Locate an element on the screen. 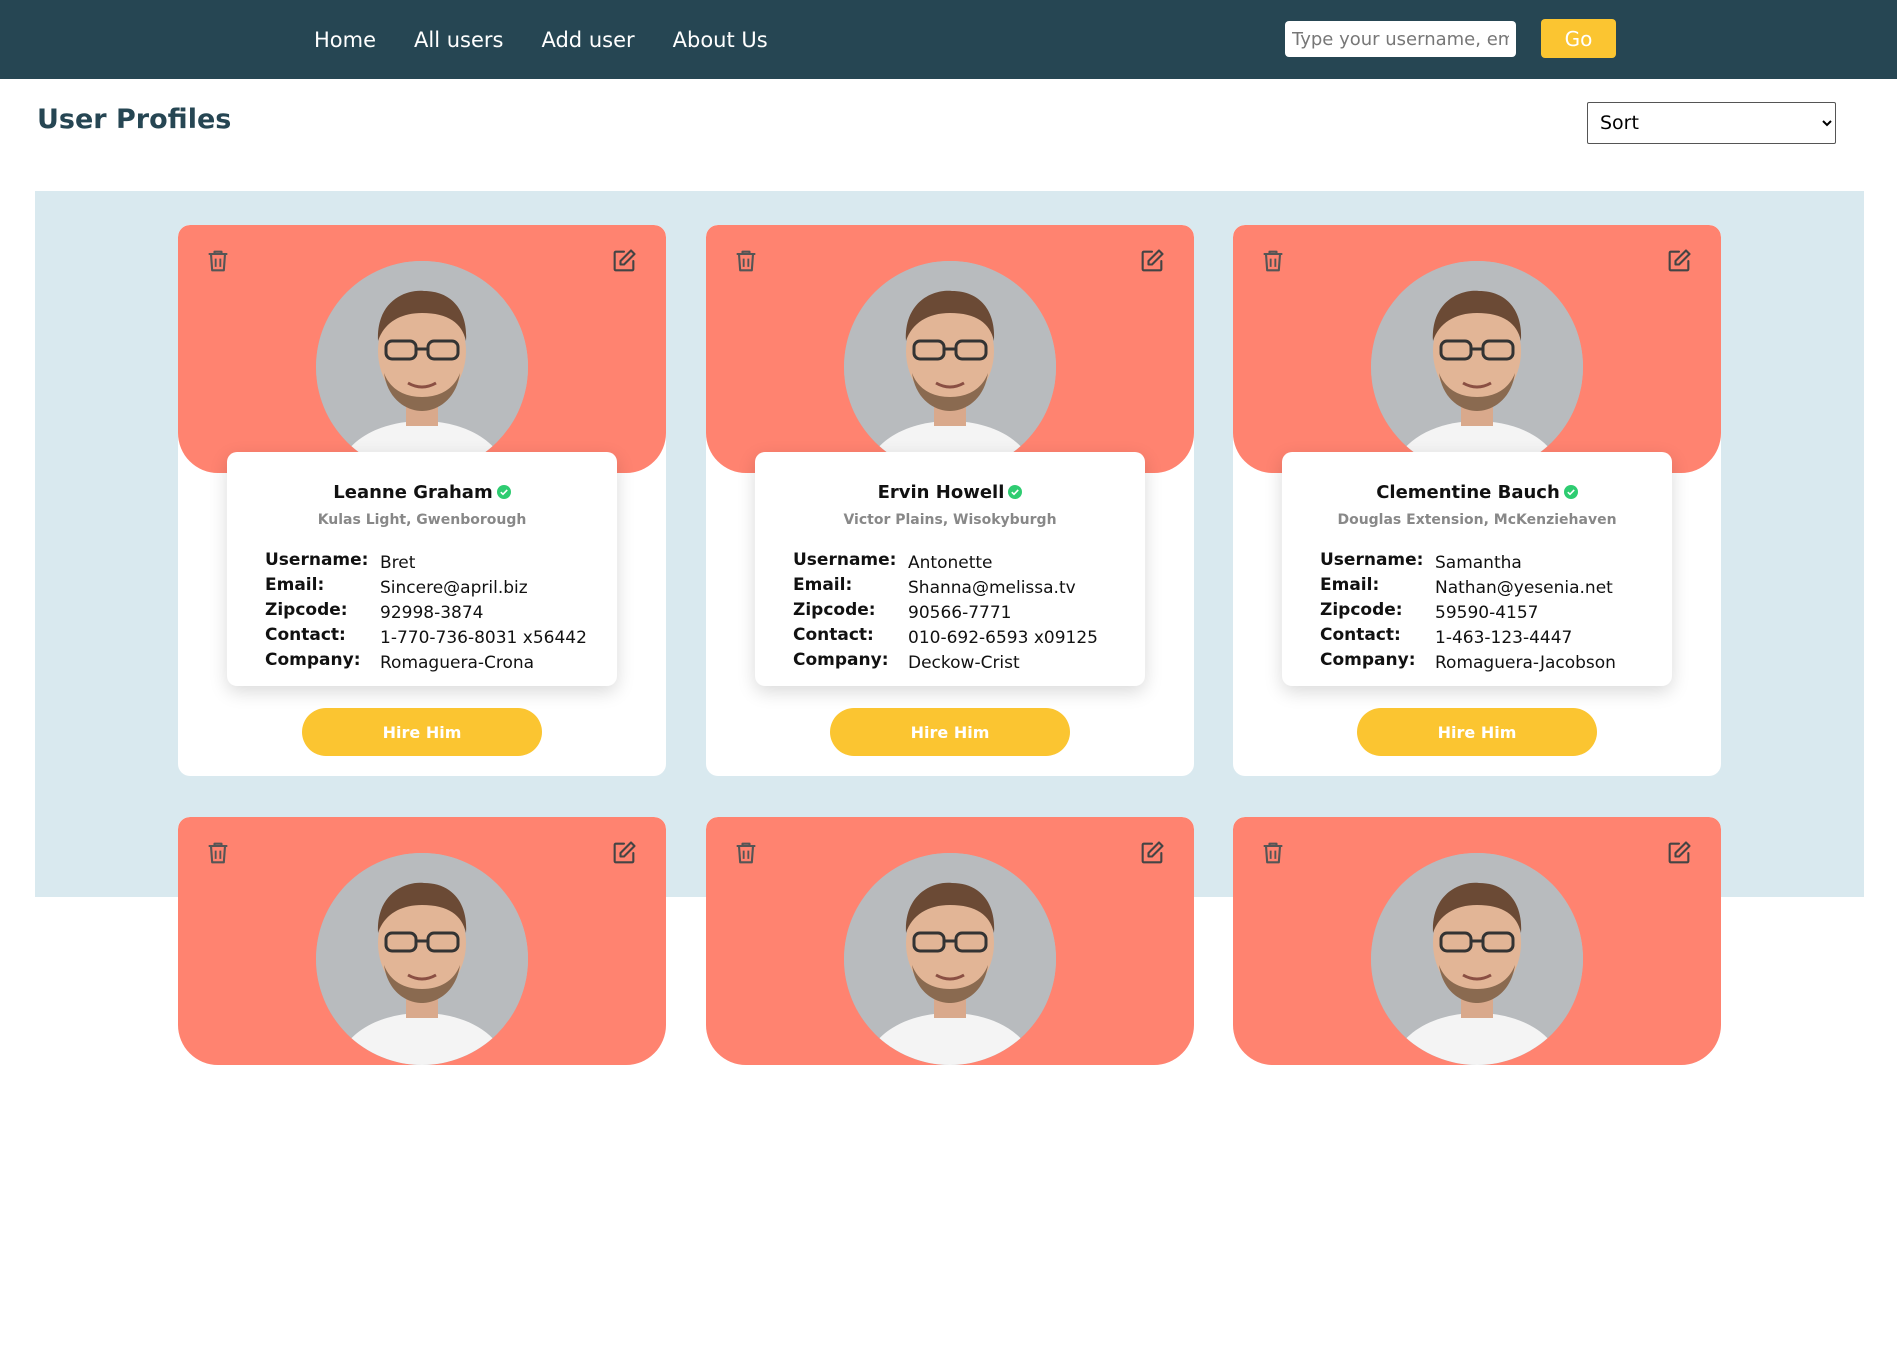 The width and height of the screenshot is (1897, 1368). detail-row-company: Company: Romaguera-Crona is located at coordinates (435, 662).